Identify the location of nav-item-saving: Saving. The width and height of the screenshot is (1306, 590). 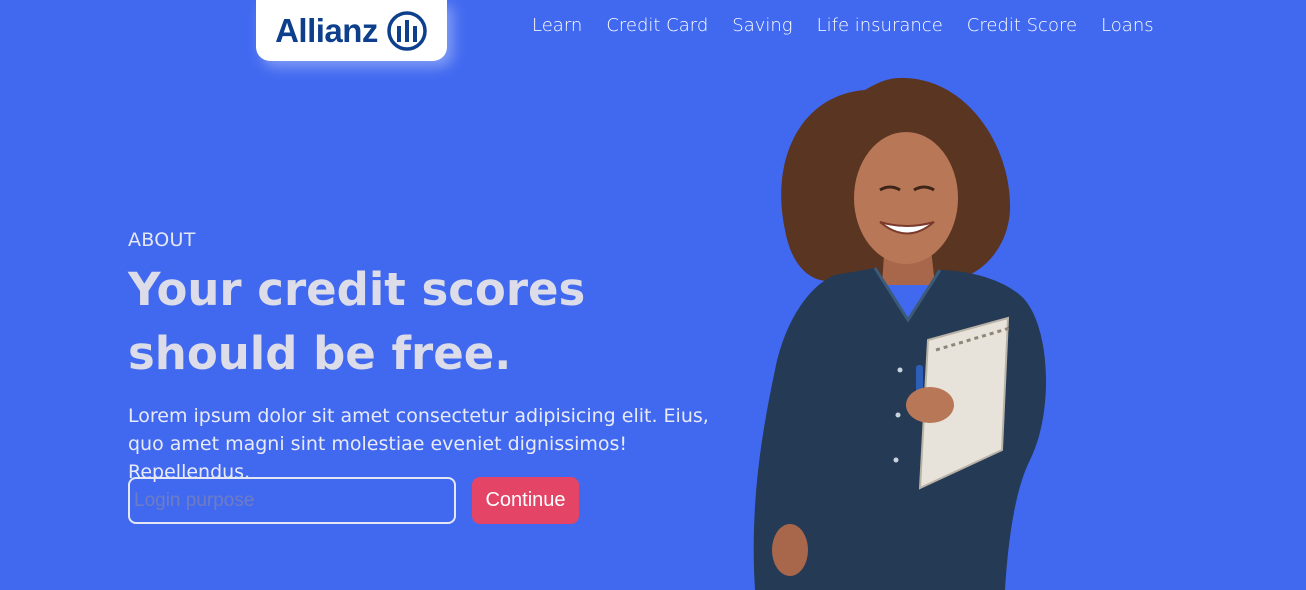
(762, 25).